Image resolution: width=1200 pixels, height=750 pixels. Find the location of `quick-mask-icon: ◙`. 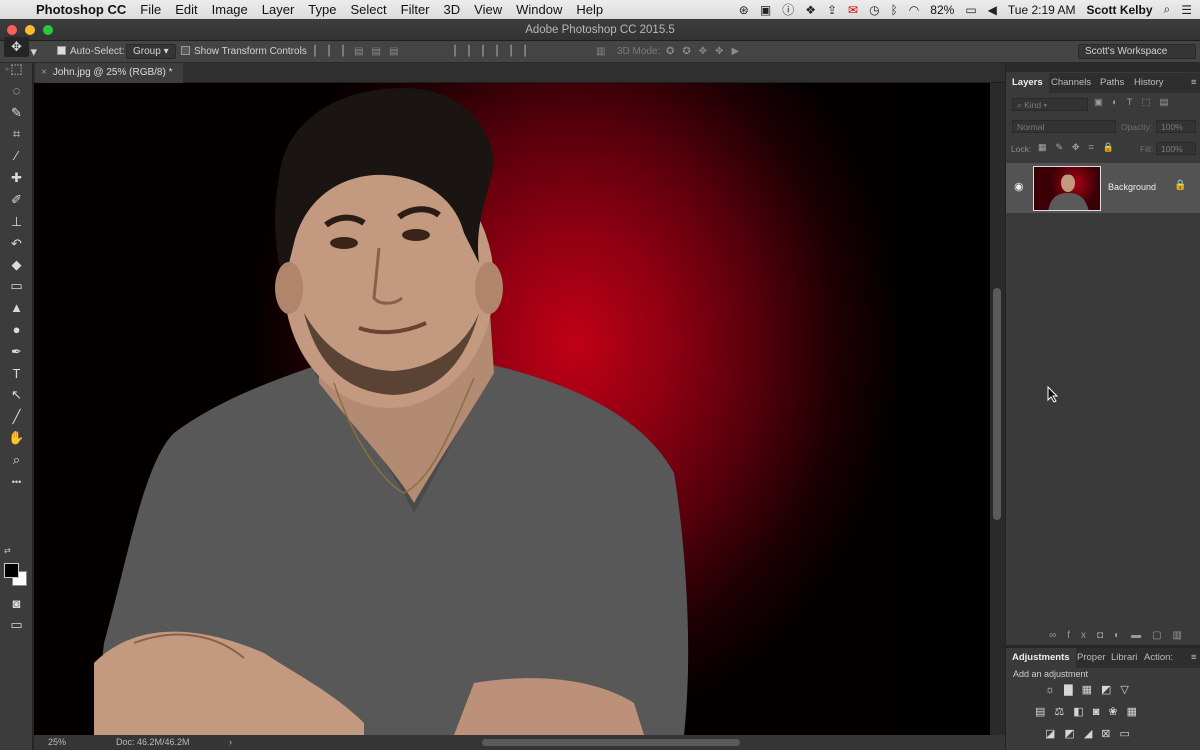

quick-mask-icon: ◙ is located at coordinates (16, 604).